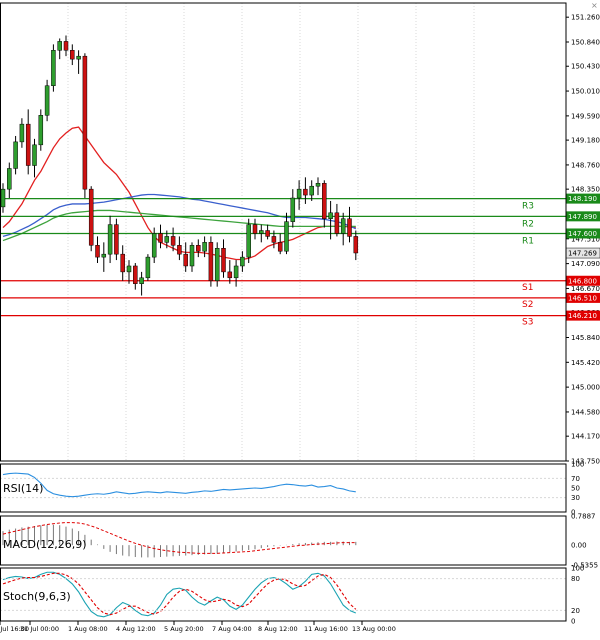 This screenshot has height=640, width=600. What do you see at coordinates (582, 254) in the screenshot?
I see `last-price-label: 147.269` at bounding box center [582, 254].